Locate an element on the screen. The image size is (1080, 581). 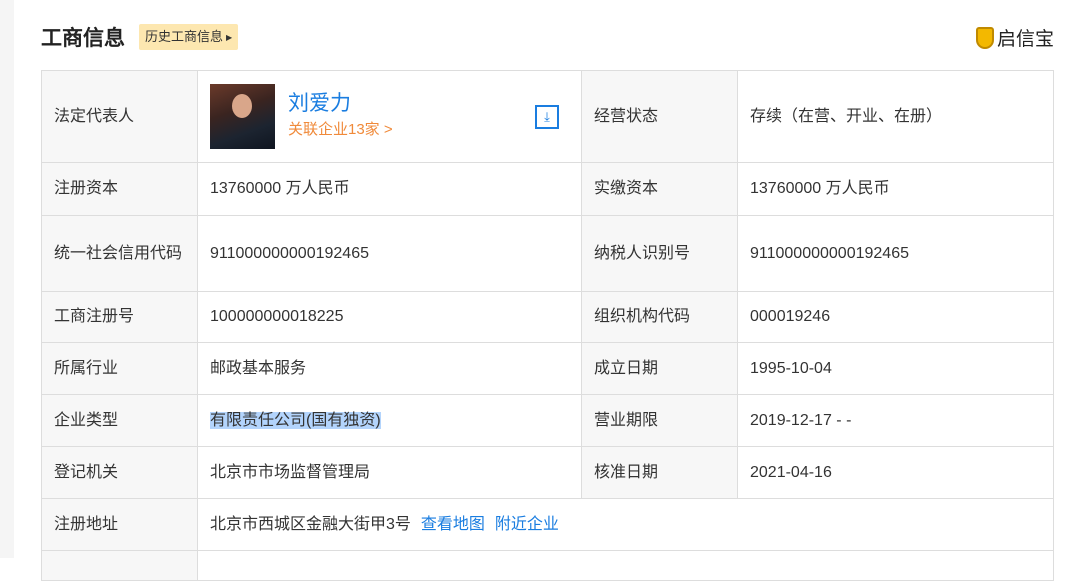
view-map-link: 查看地图 is located at coordinates (453, 524).